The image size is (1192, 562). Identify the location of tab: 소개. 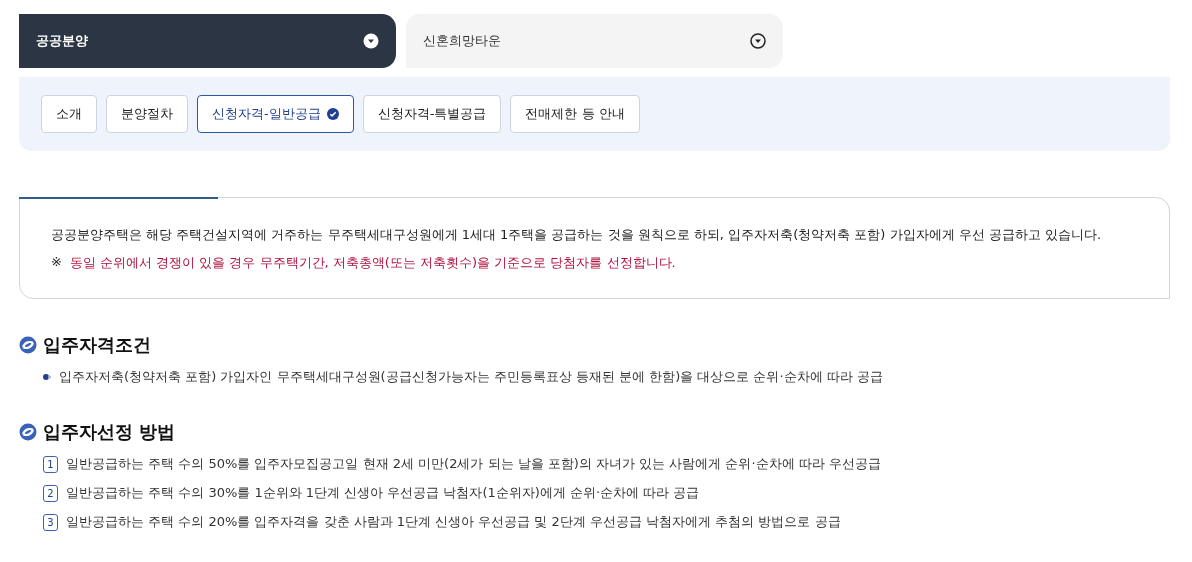
(69, 114).